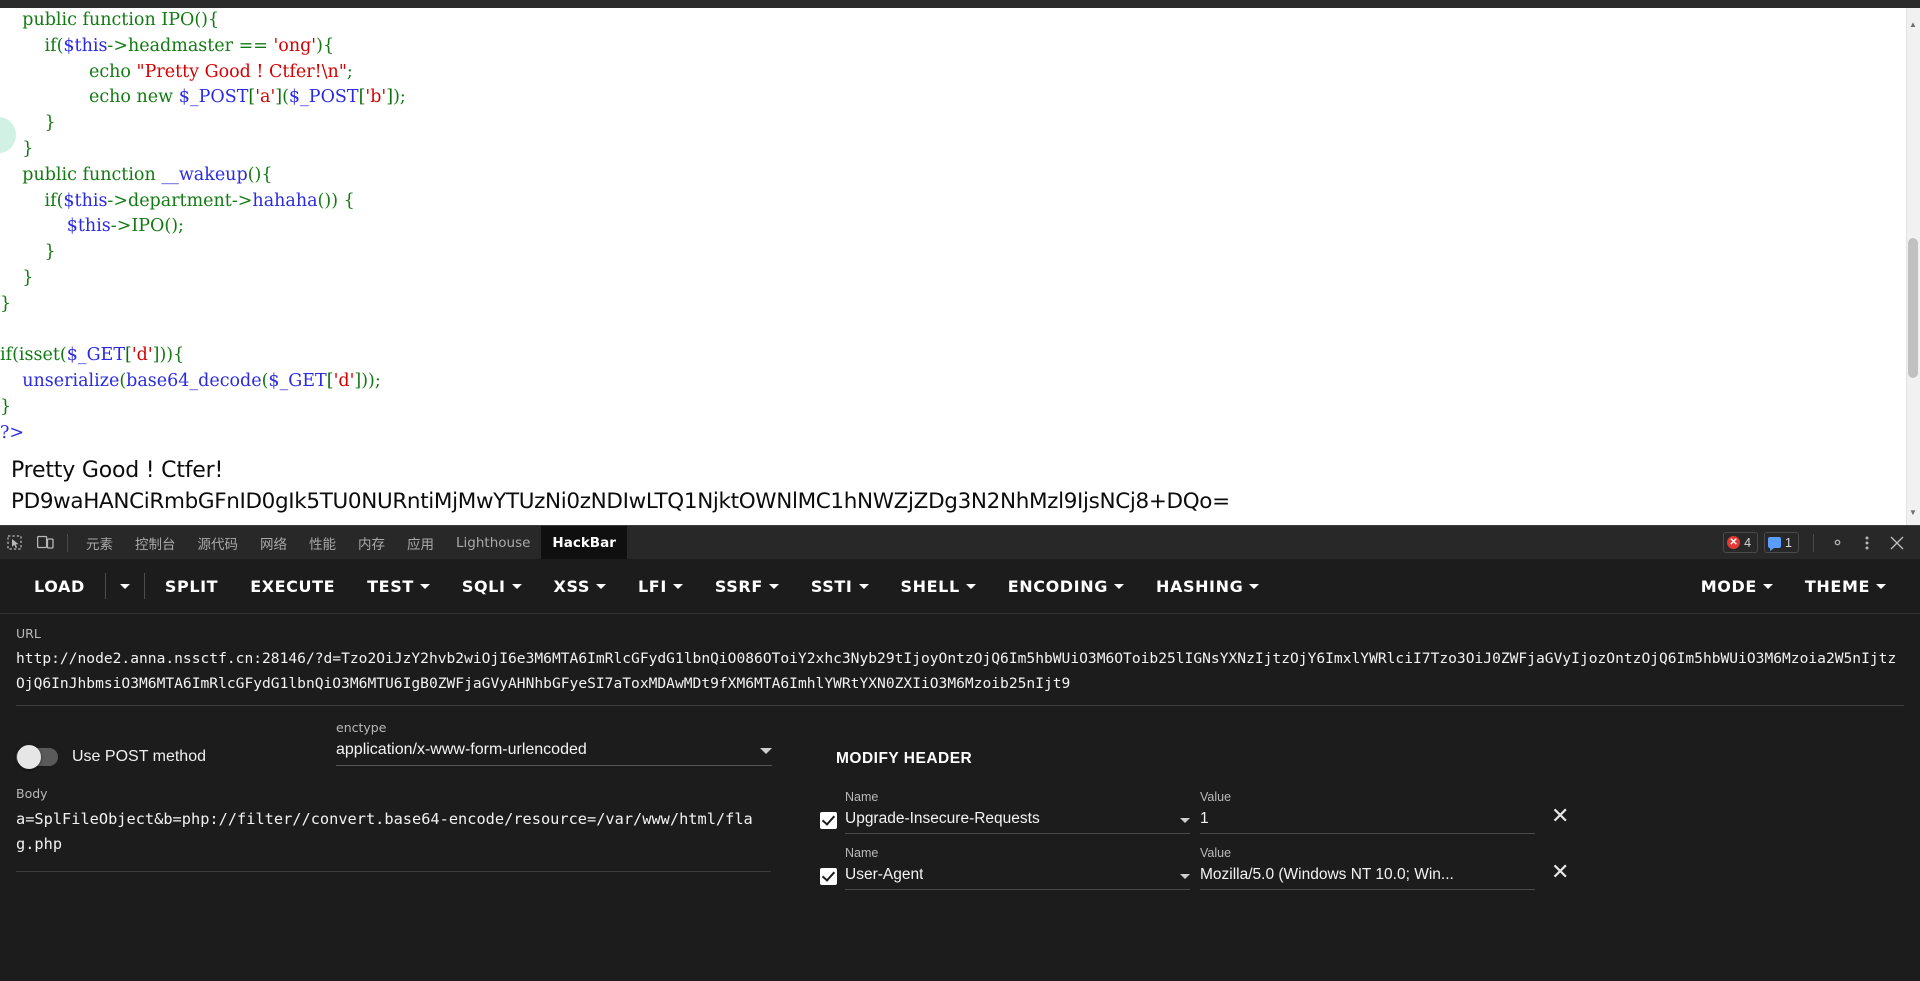 The width and height of the screenshot is (1920, 981). Describe the element at coordinates (492, 586) in the screenshot. I see `sqli-menu: SQLI` at that location.